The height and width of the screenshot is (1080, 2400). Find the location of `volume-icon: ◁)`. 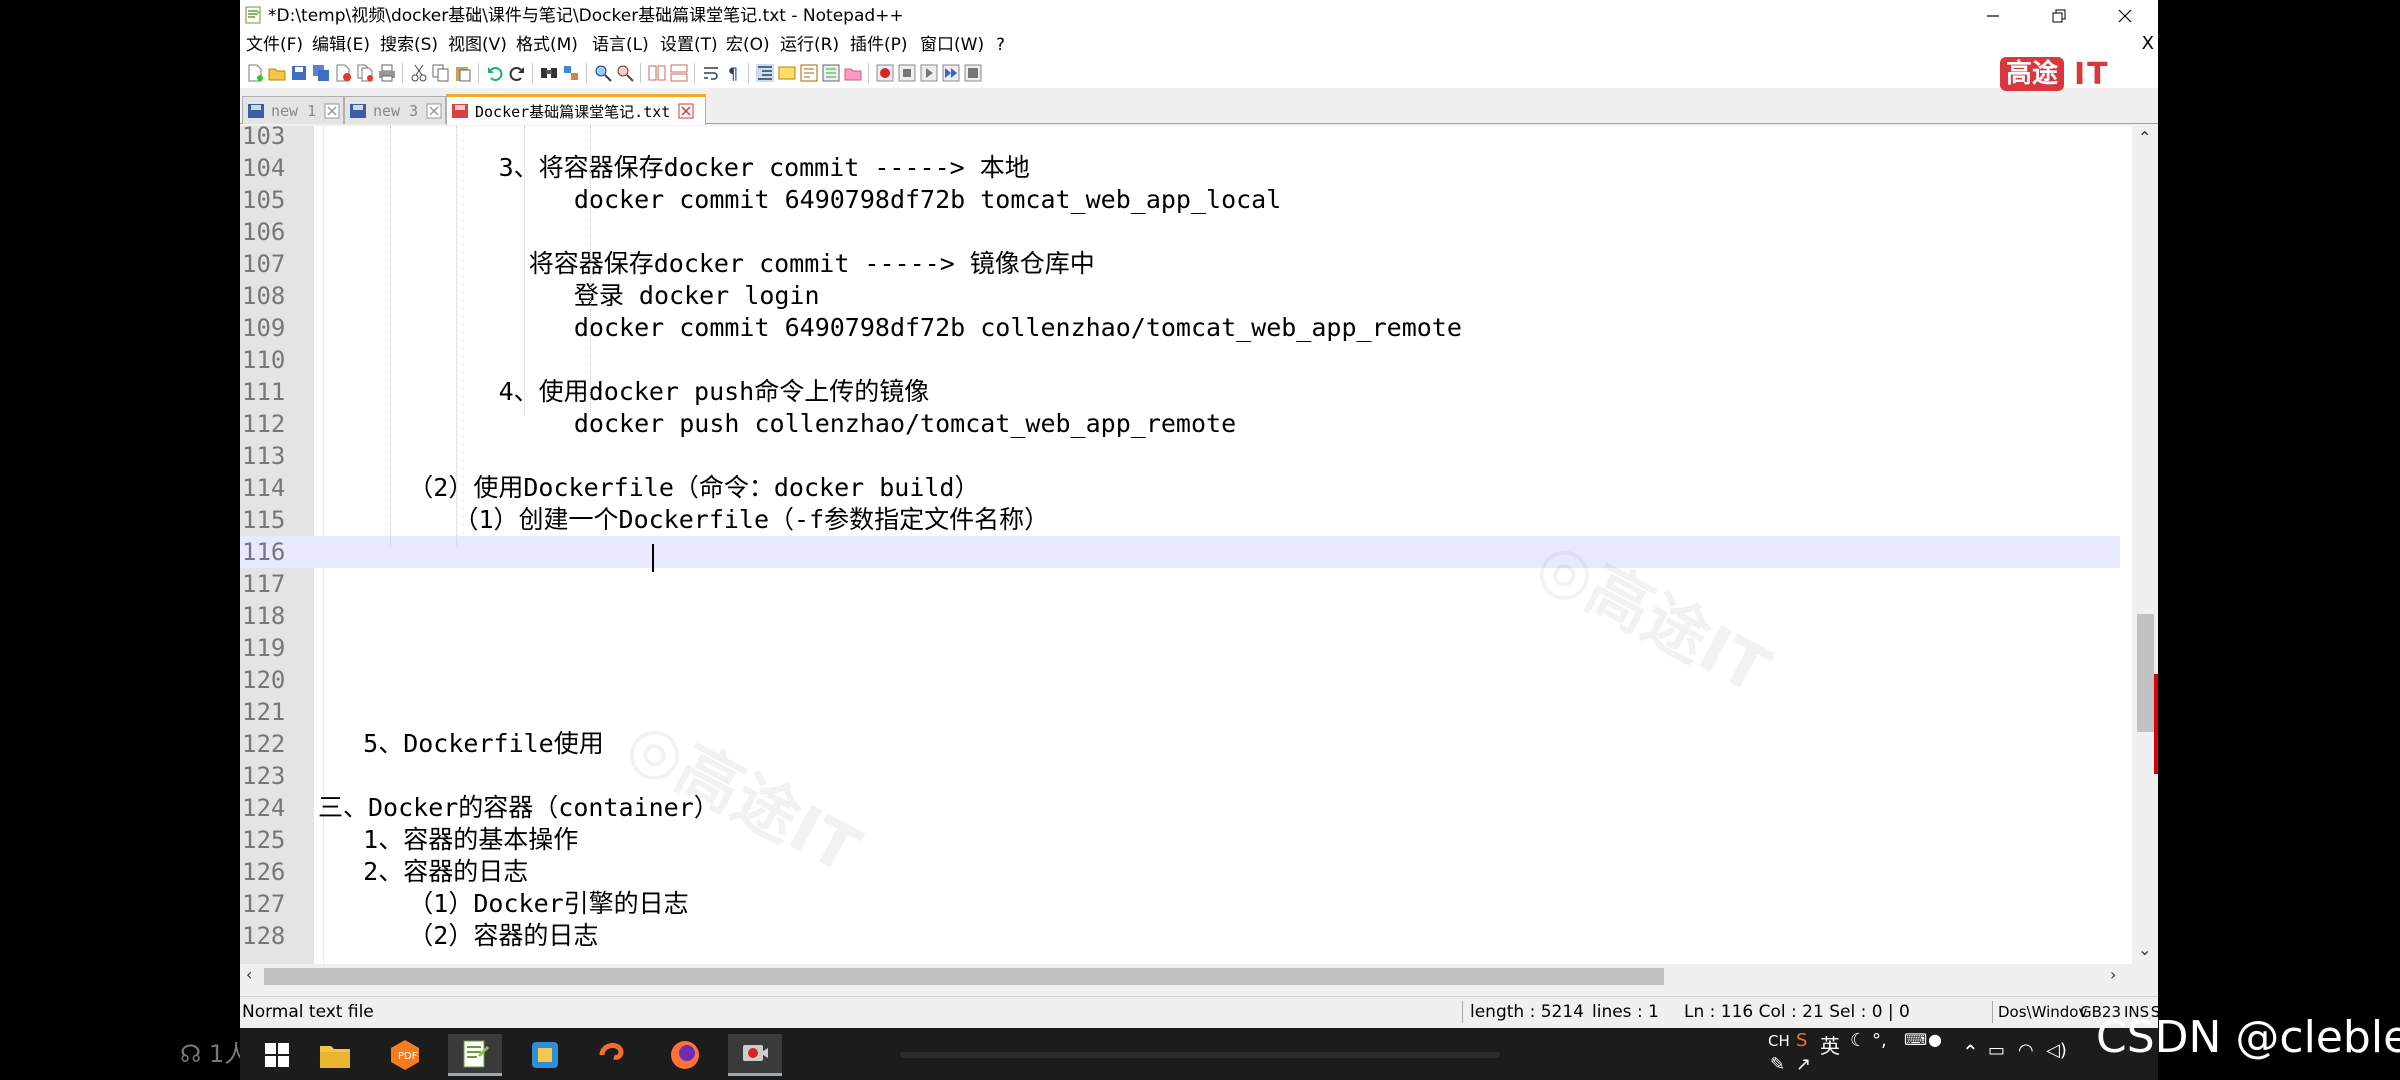

volume-icon: ◁) is located at coordinates (2056, 1050).